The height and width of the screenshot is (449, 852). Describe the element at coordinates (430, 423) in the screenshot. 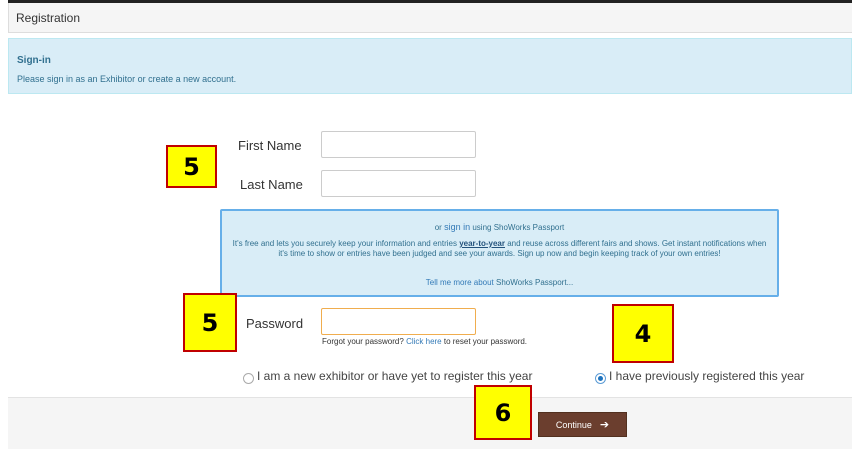

I see `form-footer` at that location.